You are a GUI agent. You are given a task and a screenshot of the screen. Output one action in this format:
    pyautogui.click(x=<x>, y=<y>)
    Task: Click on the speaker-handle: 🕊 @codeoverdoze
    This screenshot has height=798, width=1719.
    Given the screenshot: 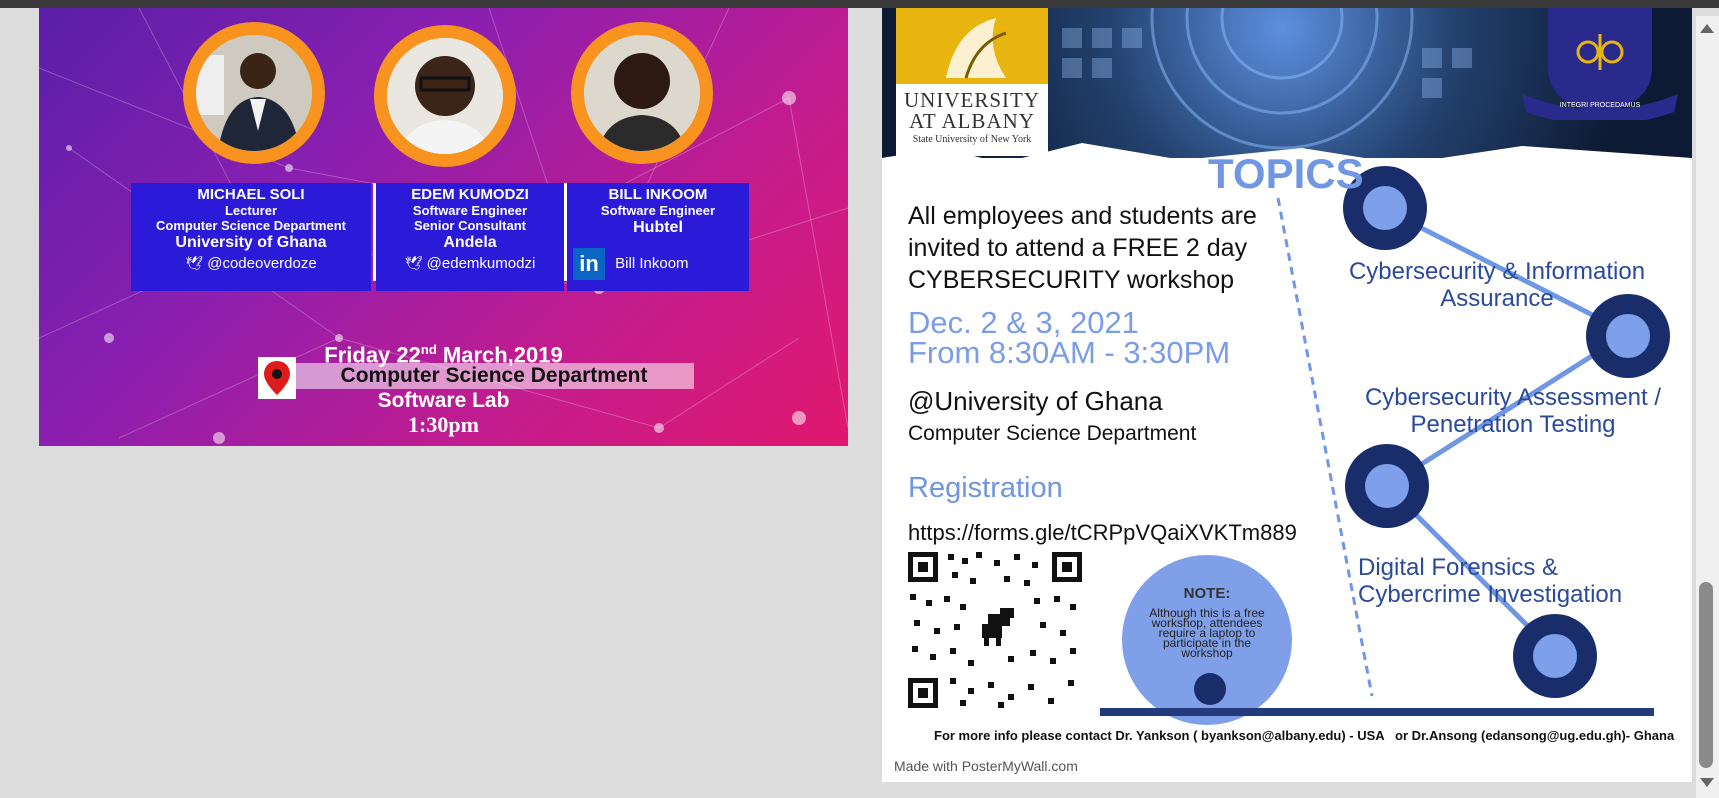 What is the action you would take?
    pyautogui.click(x=251, y=263)
    